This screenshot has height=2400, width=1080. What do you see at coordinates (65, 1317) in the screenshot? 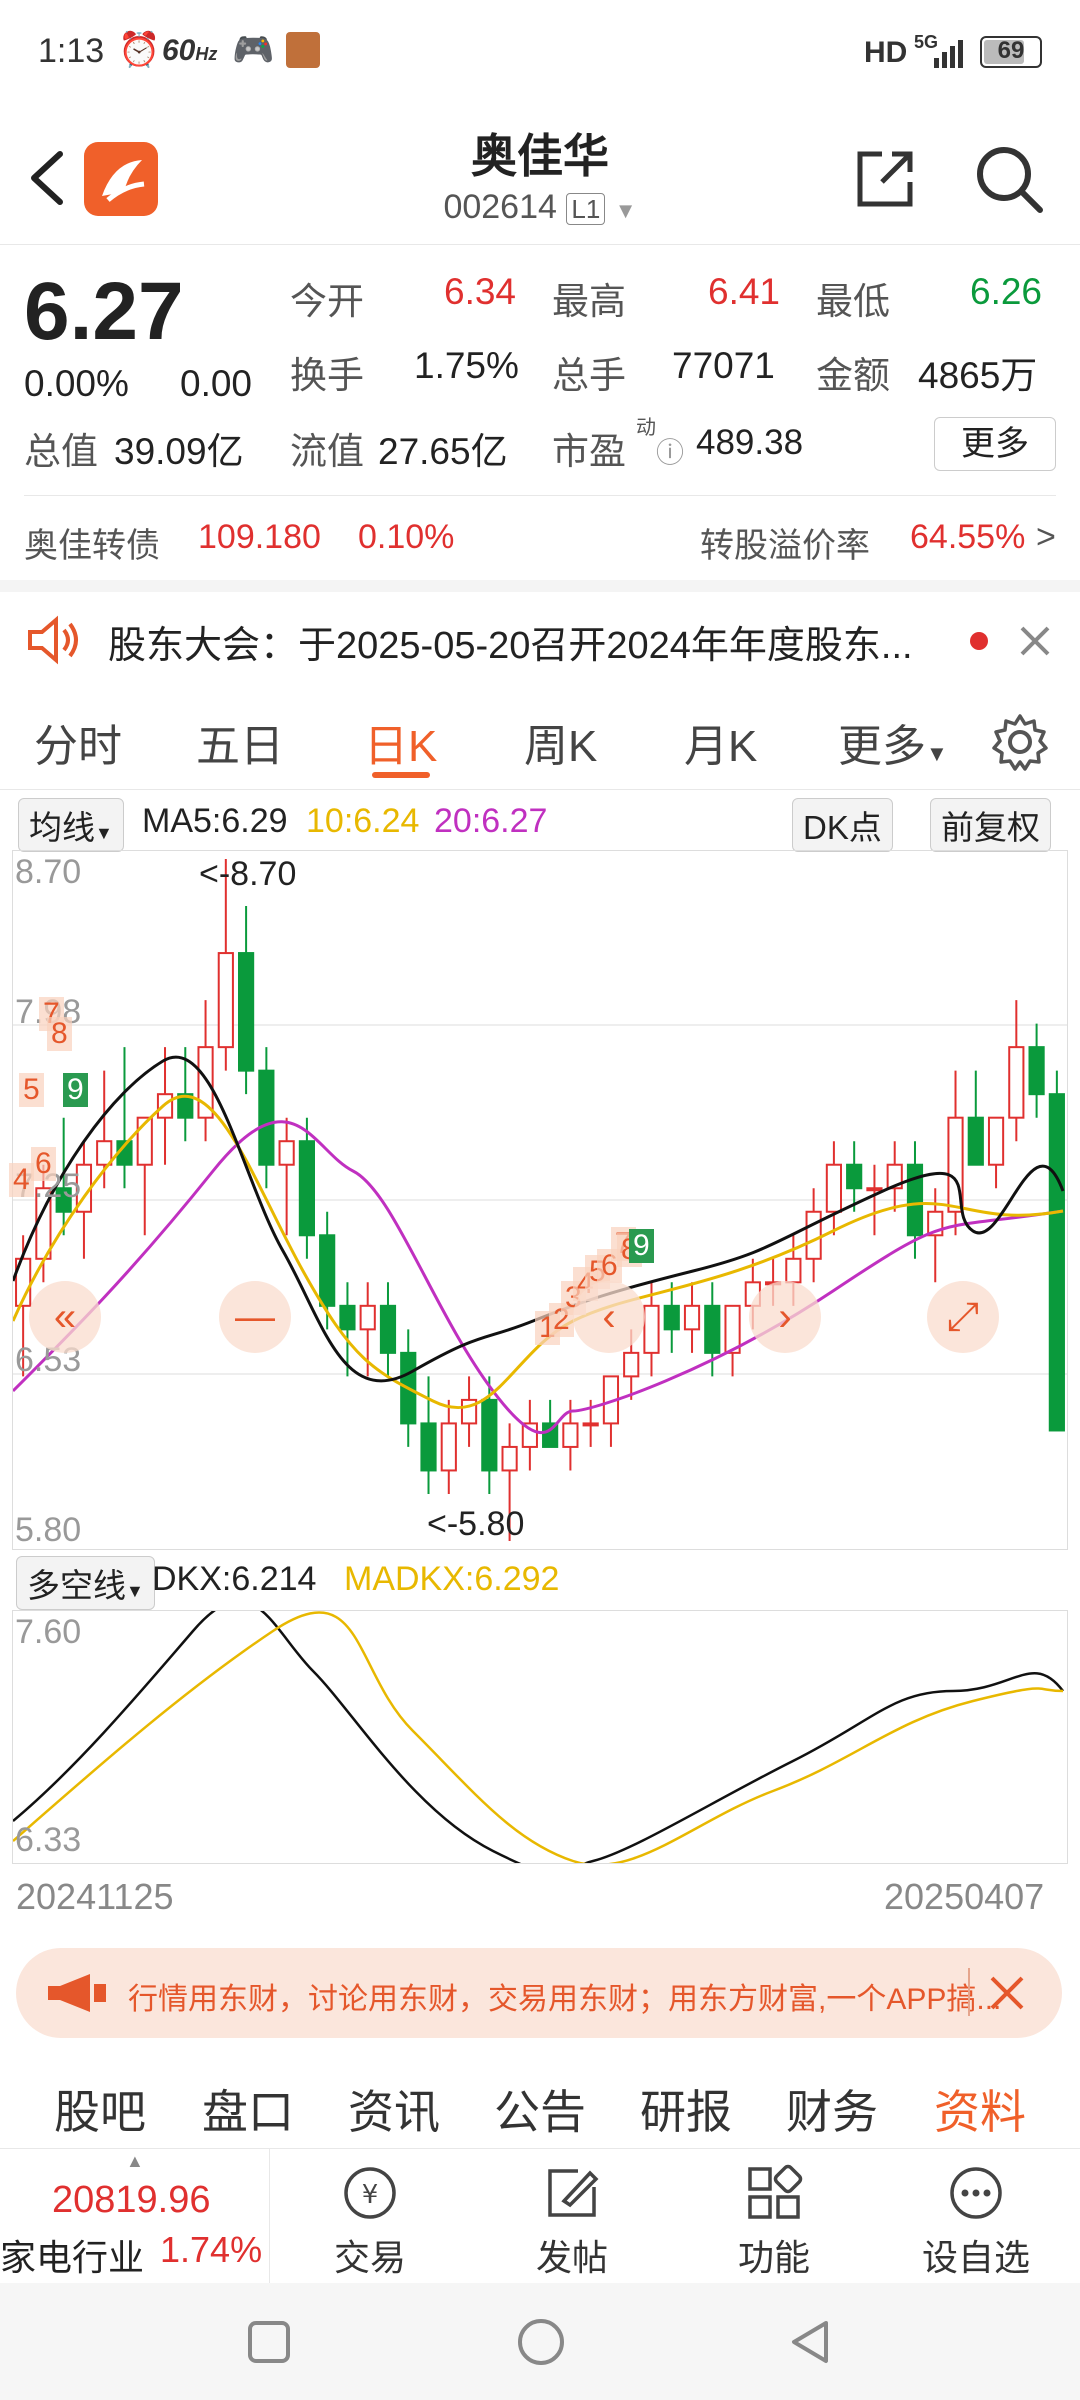
I see `scroll-to-start-button: «` at bounding box center [65, 1317].